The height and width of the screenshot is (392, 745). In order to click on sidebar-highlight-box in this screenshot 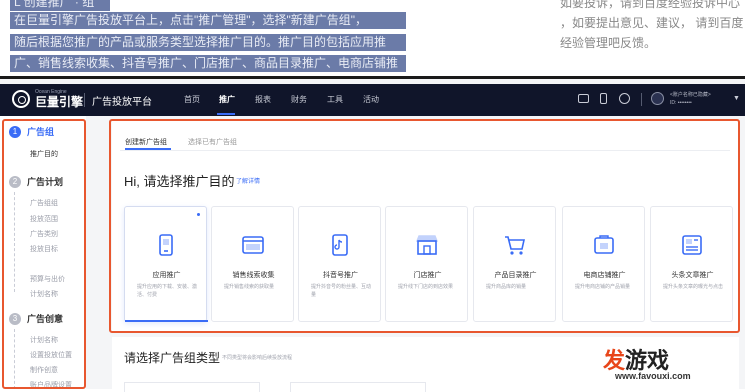, I will do `click(44, 254)`.